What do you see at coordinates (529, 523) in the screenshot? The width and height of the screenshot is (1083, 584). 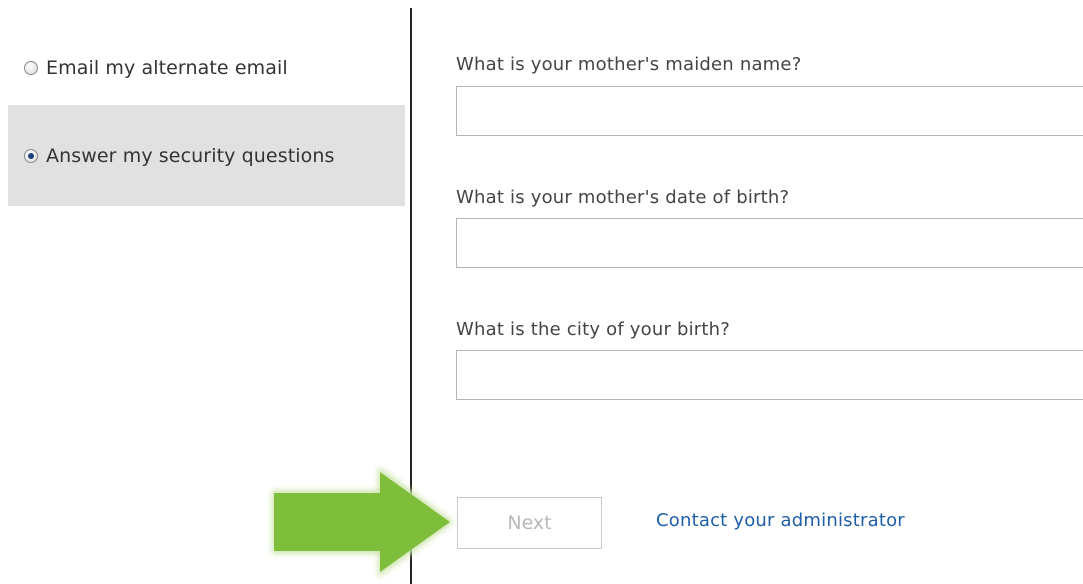 I see `next-button: Next` at bounding box center [529, 523].